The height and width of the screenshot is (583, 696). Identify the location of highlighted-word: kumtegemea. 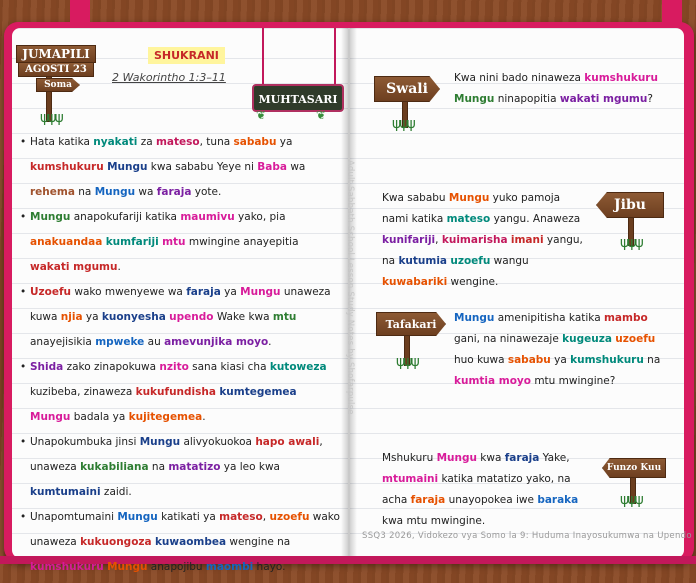
(258, 392).